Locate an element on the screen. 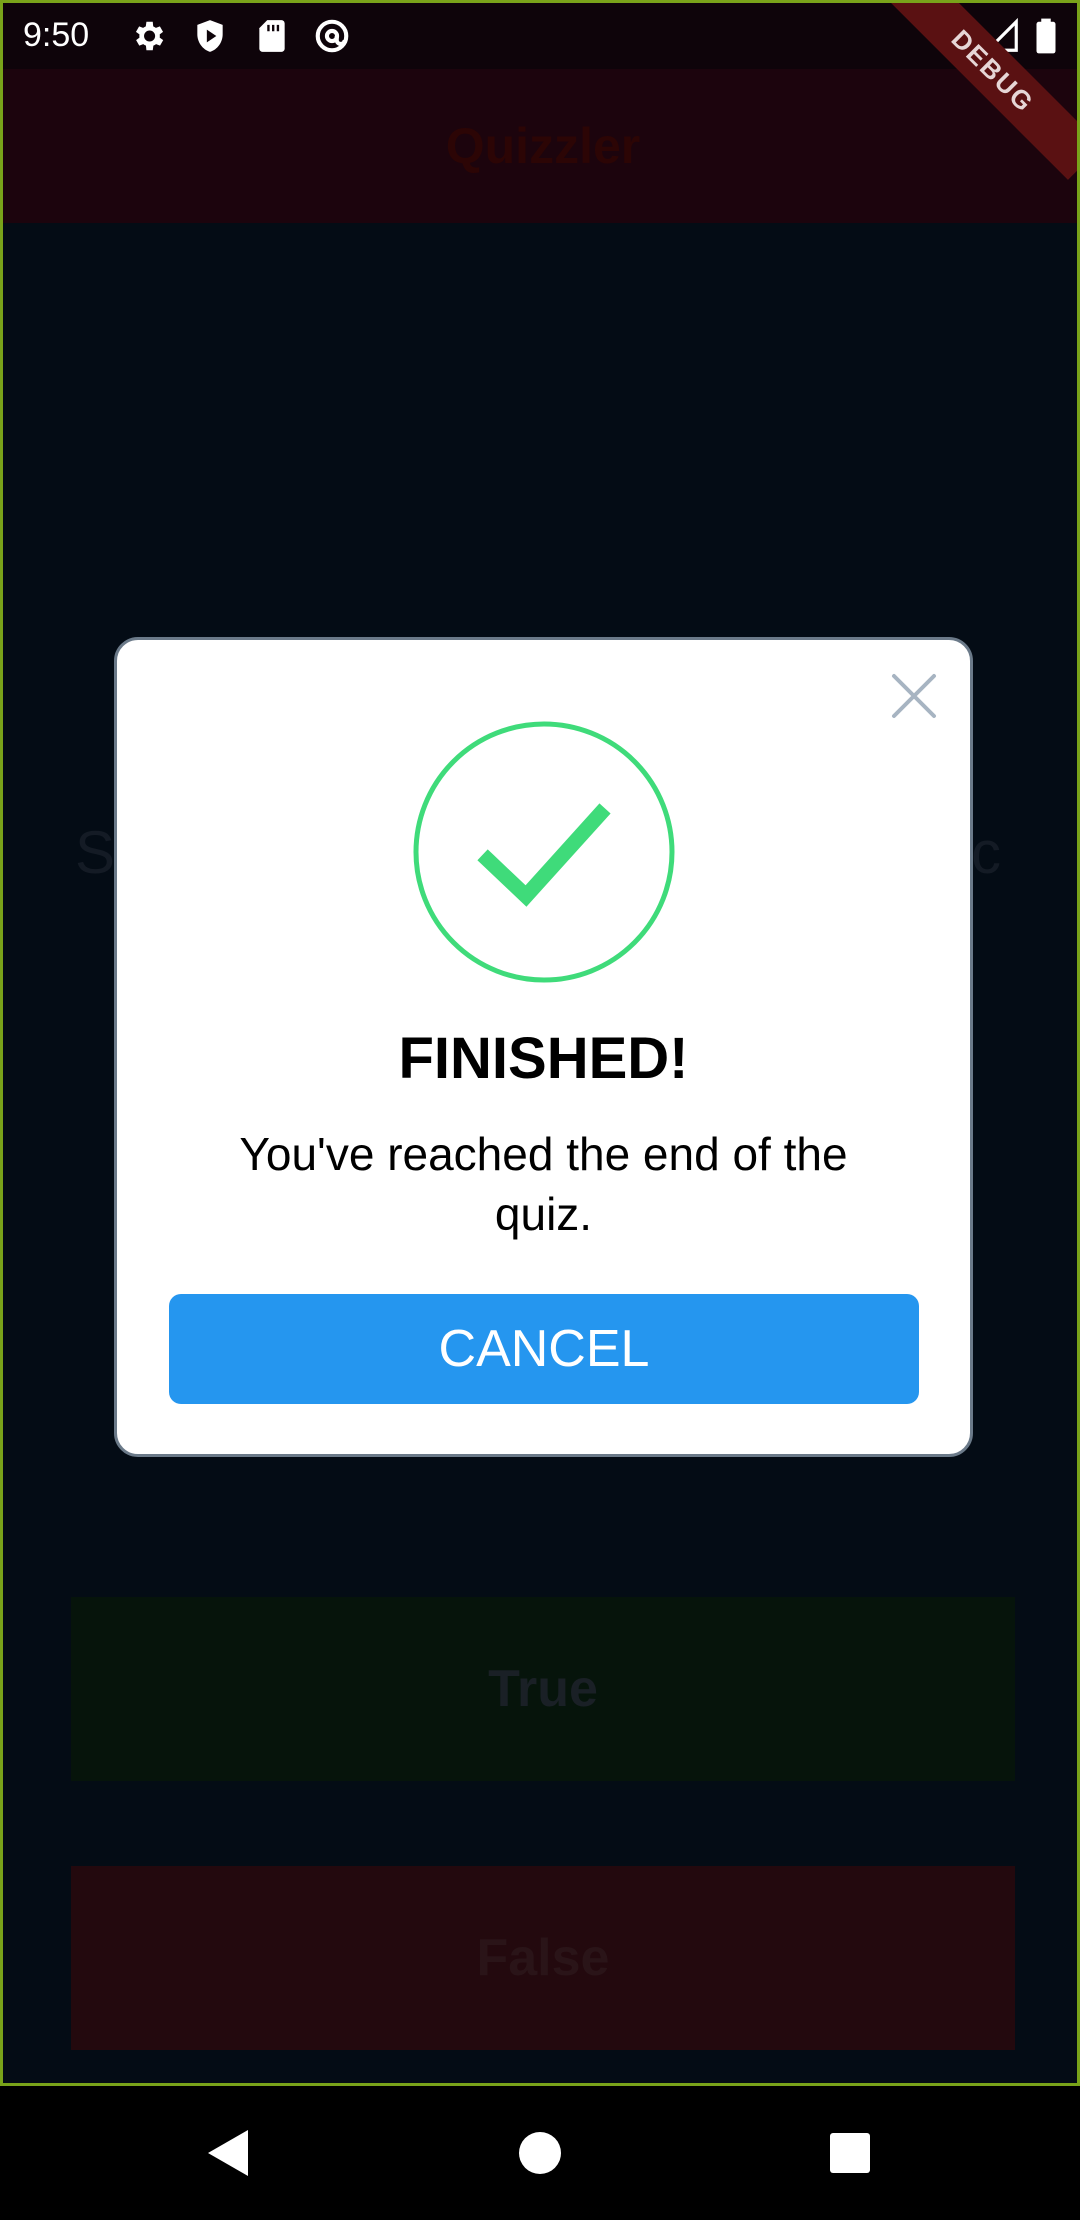  close-icon is located at coordinates (914, 696).